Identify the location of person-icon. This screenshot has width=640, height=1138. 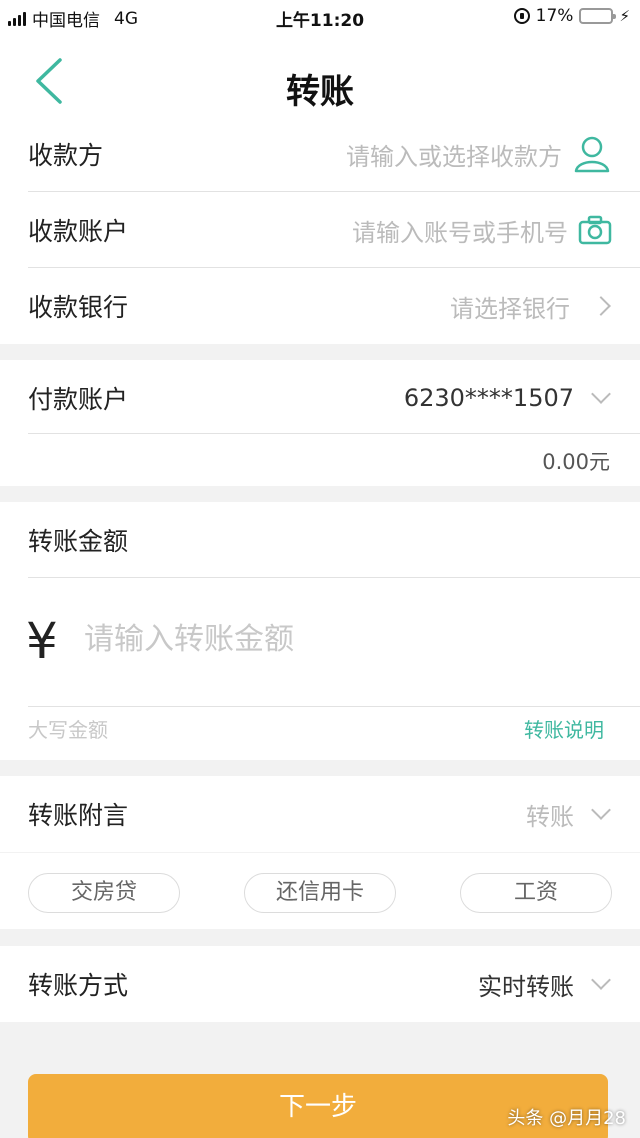
(592, 154).